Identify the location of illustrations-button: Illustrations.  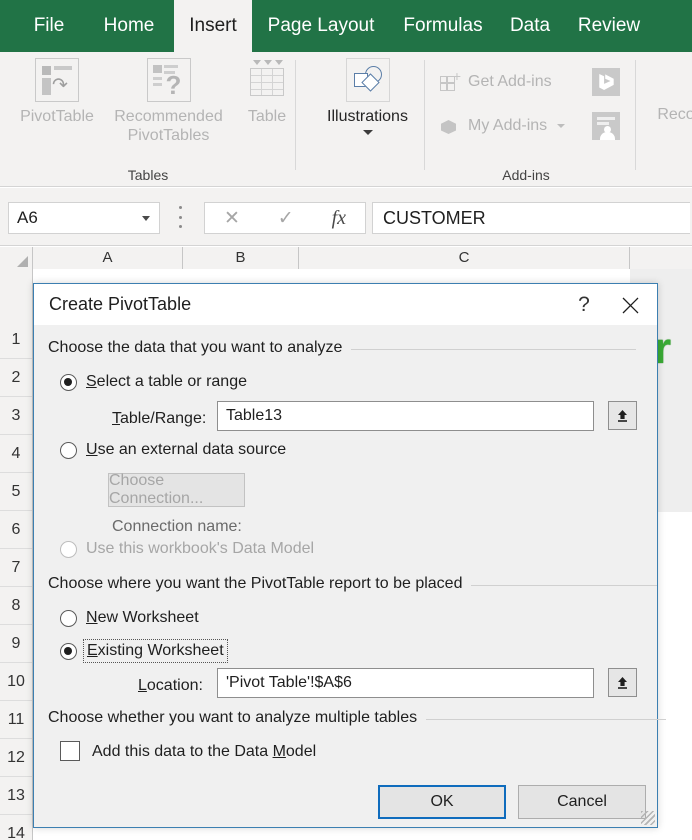
(367, 96).